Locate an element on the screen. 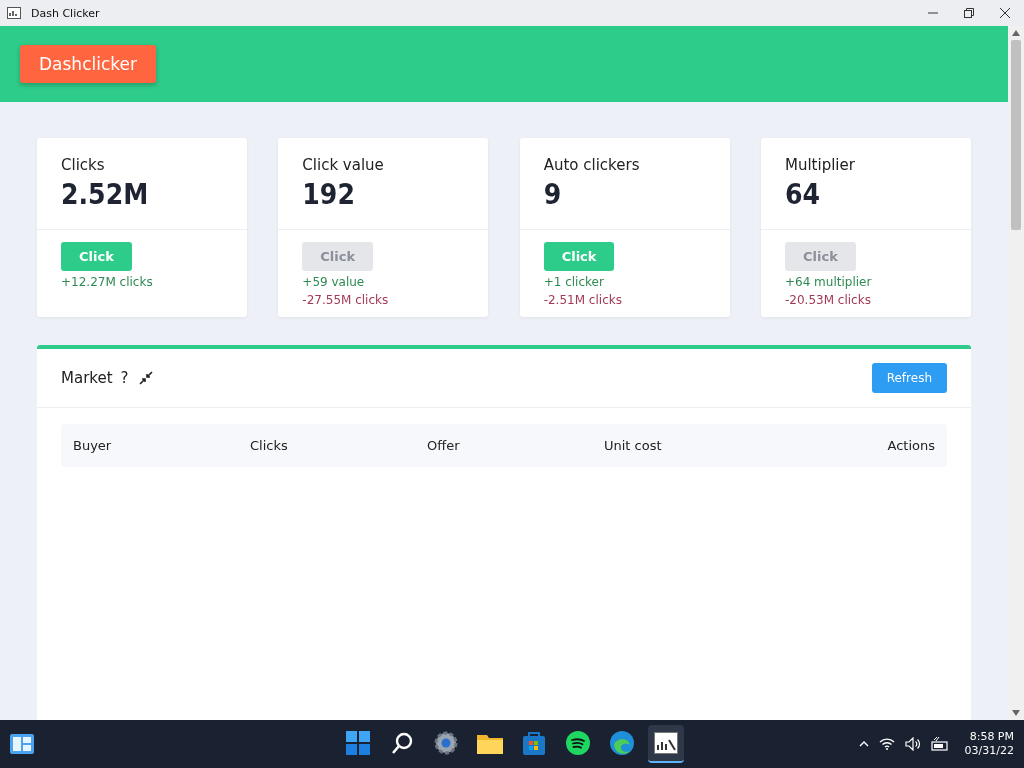  scrollbar is located at coordinates (1016, 373).